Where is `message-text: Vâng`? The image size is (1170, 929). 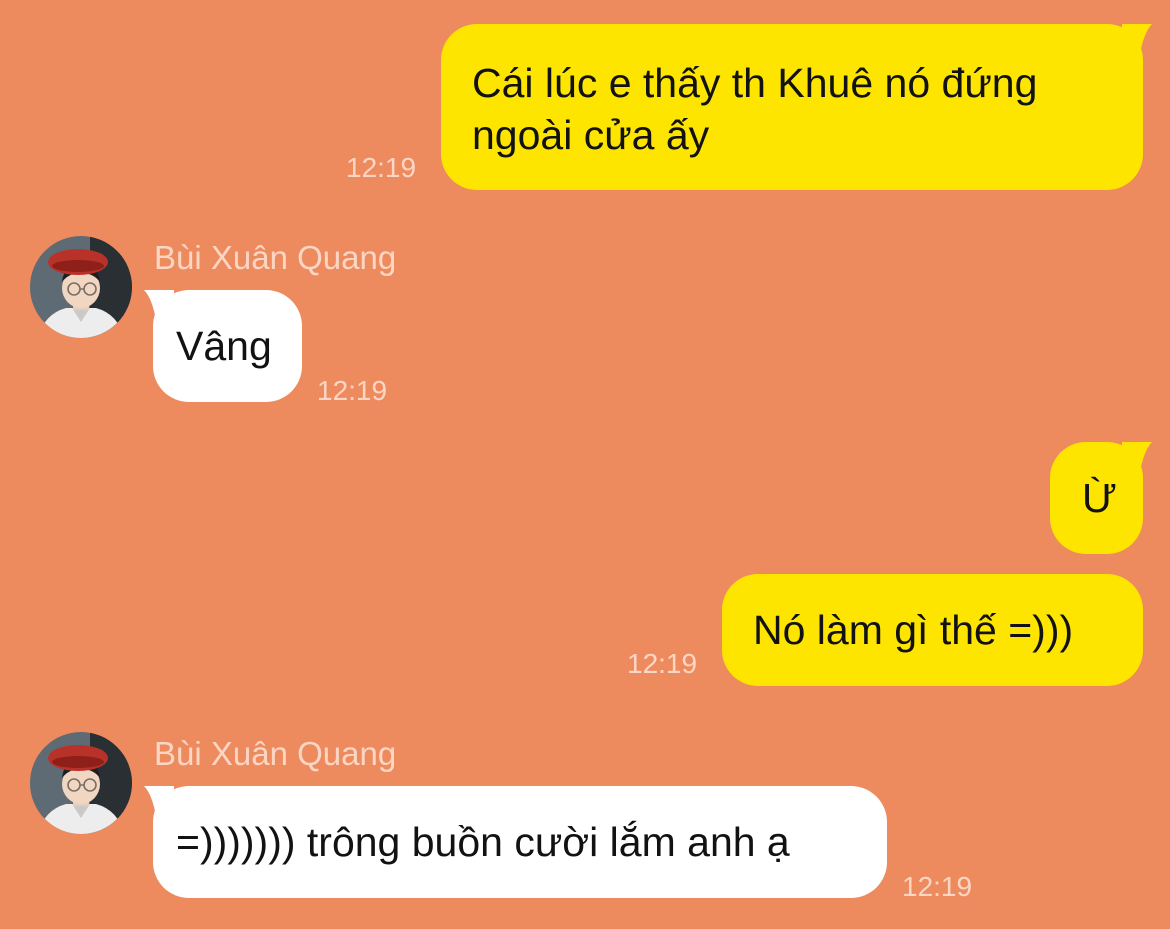 message-text: Vâng is located at coordinates (224, 346).